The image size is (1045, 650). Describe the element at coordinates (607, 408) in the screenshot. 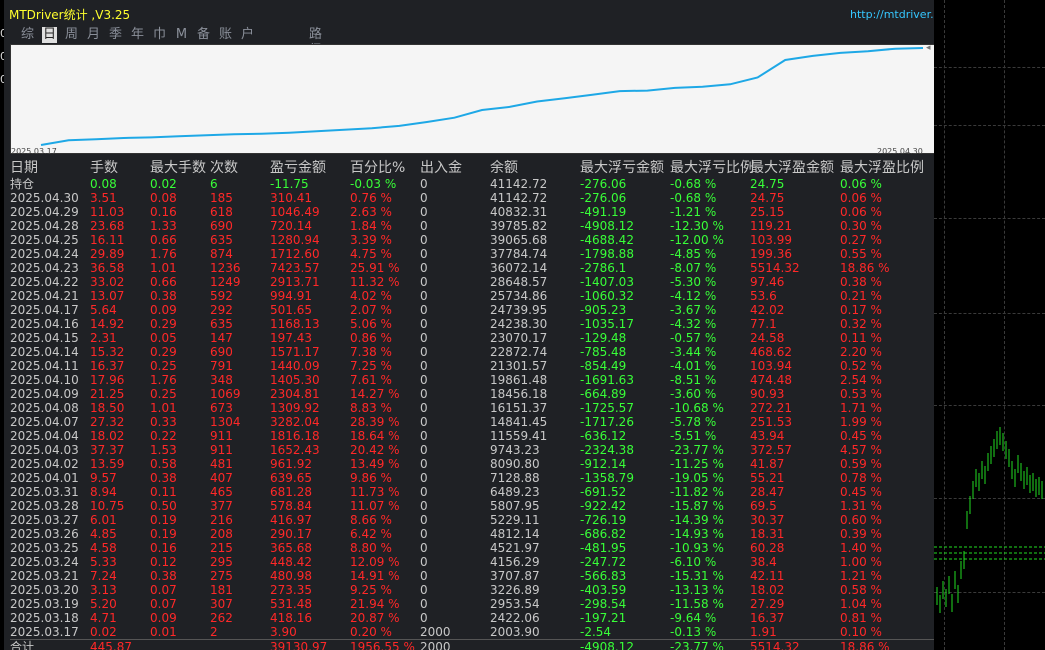

I see `cell-max-dd: -1725.57` at that location.